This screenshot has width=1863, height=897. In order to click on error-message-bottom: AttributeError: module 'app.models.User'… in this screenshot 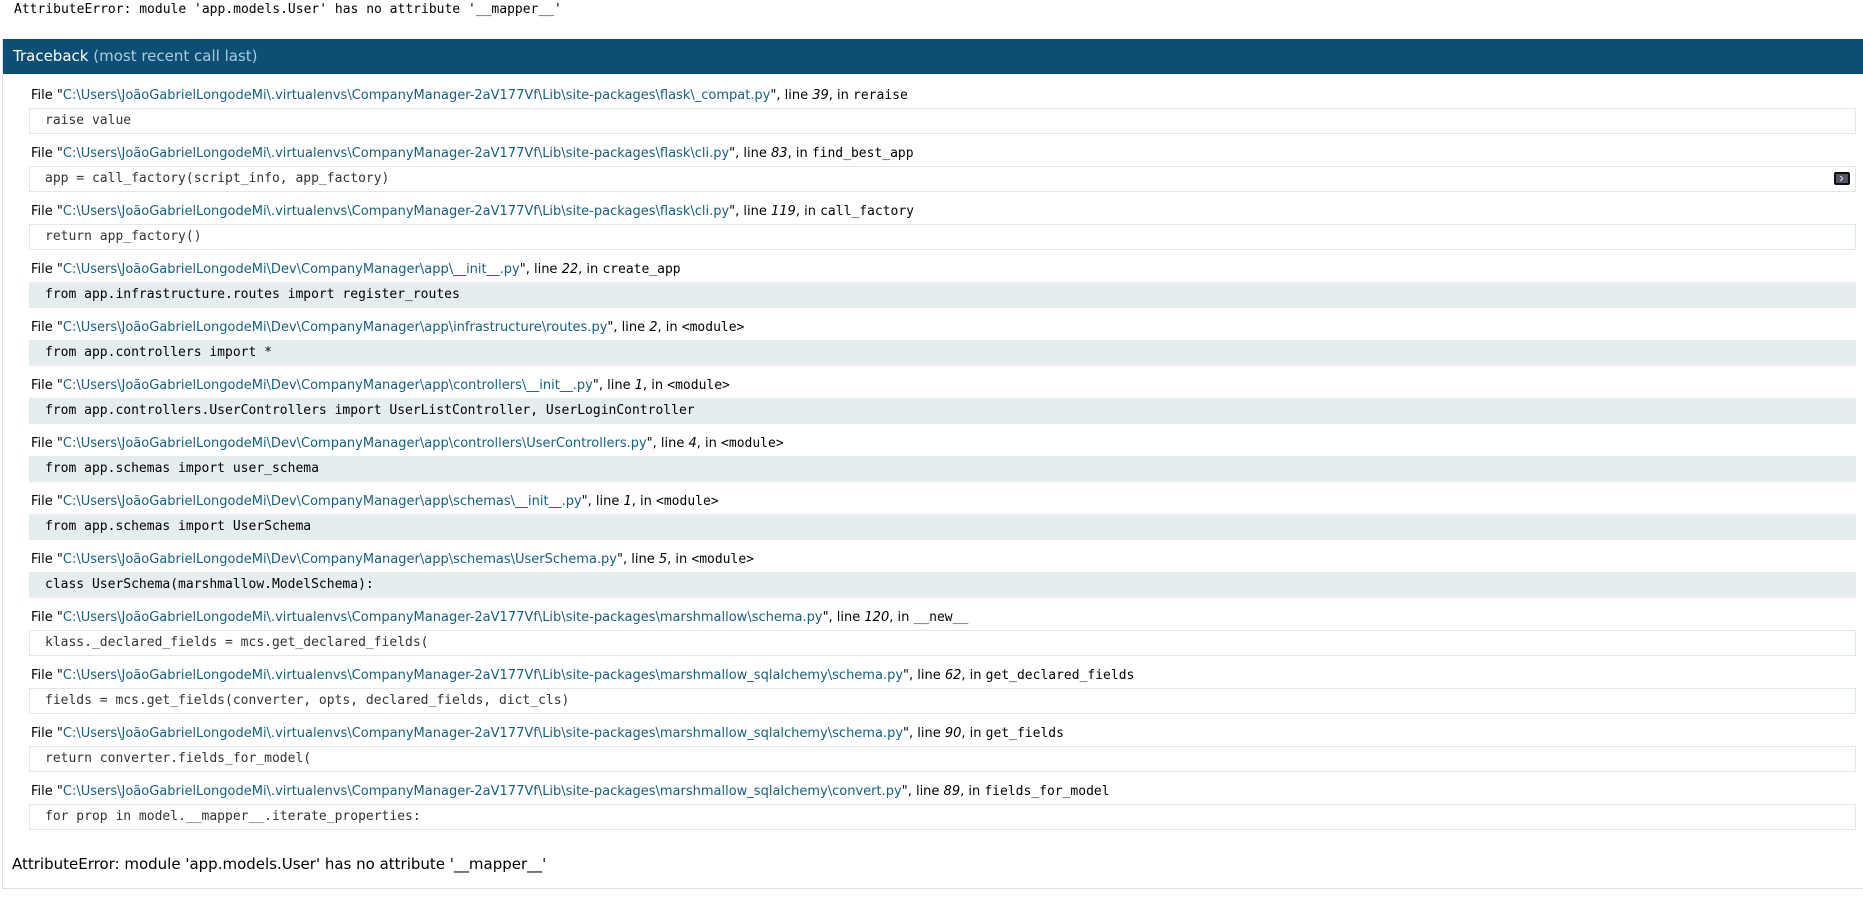, I will do `click(279, 864)`.